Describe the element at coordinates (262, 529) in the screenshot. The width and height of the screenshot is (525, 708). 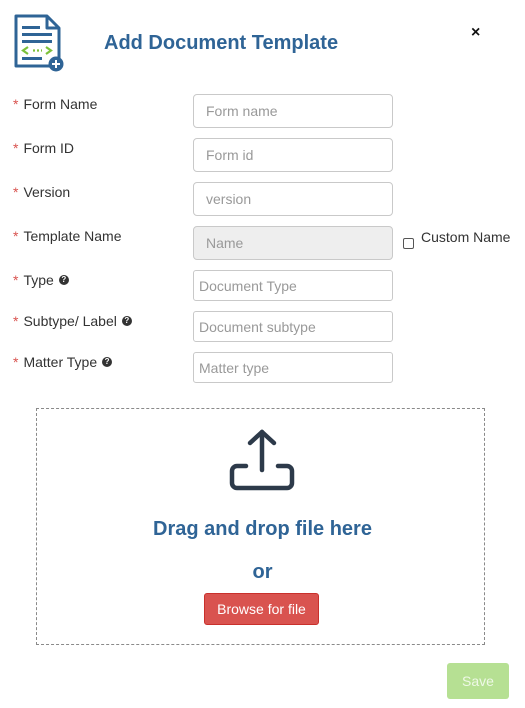
I see `drag-drop-text: Drag and drop file here` at that location.